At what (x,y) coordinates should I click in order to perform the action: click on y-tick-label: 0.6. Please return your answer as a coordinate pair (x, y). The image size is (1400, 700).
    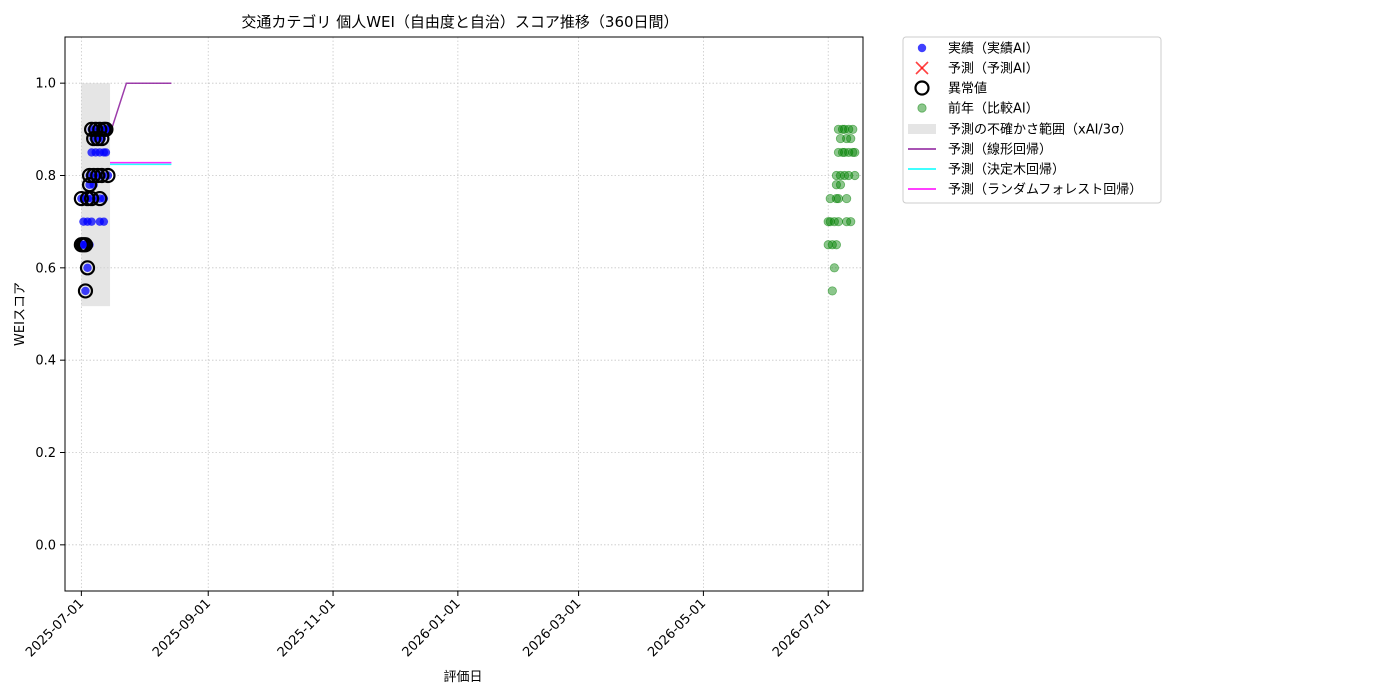
    Looking at the image, I should click on (45, 268).